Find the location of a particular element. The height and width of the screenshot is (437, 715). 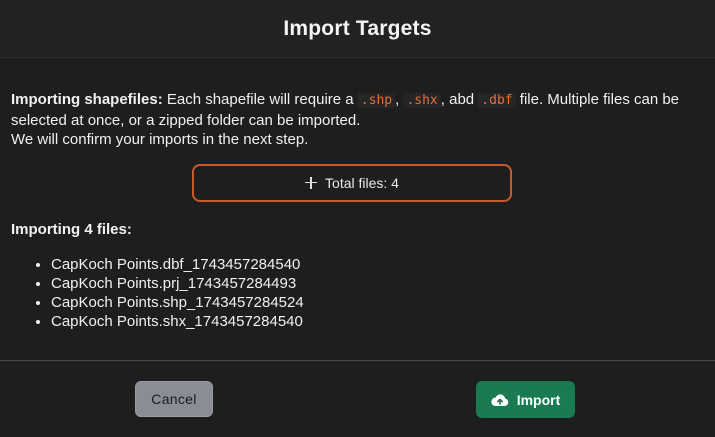

files-heading: Importing 4 files: is located at coordinates (71, 229).